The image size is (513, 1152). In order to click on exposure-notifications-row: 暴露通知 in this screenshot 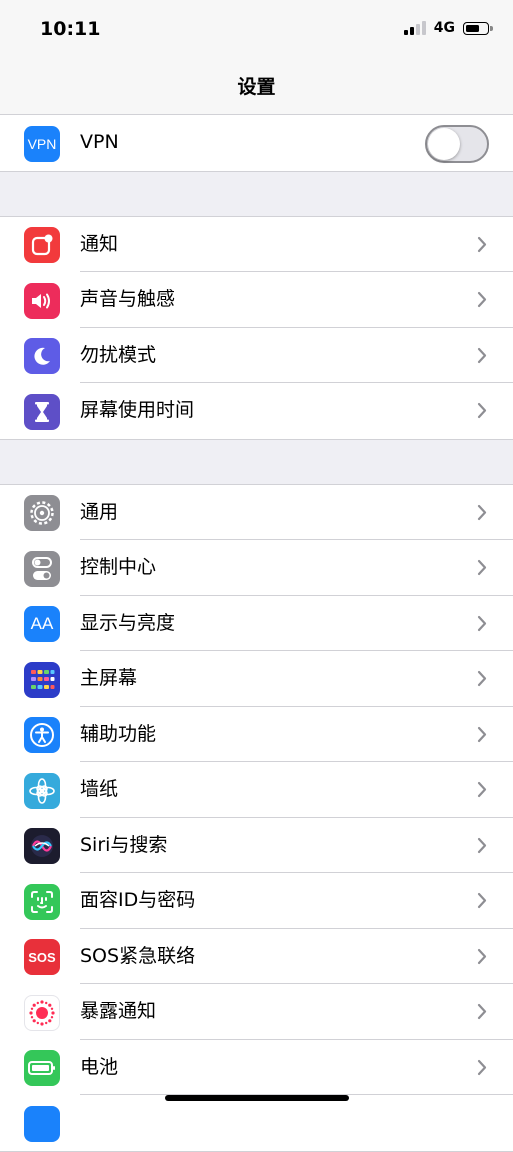, I will do `click(256, 1012)`.